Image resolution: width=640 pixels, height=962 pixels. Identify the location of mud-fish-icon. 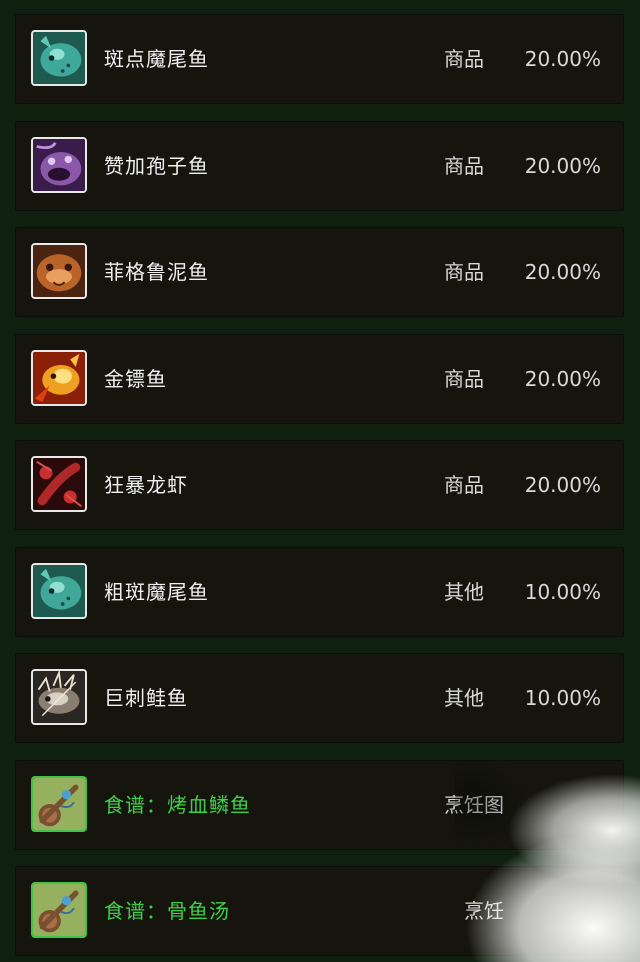
(59, 271).